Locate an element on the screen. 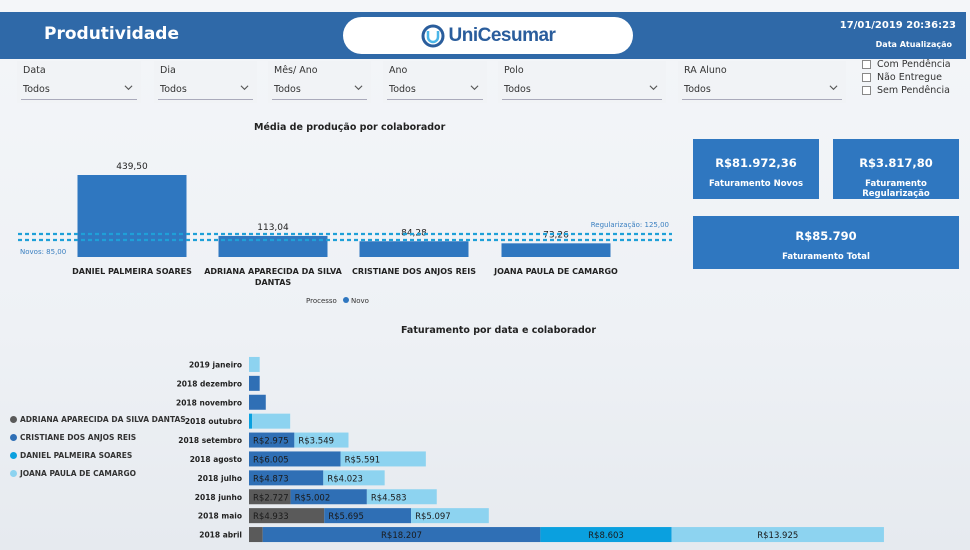 The height and width of the screenshot is (550, 970). category-label: 2018 junho is located at coordinates (218, 497).